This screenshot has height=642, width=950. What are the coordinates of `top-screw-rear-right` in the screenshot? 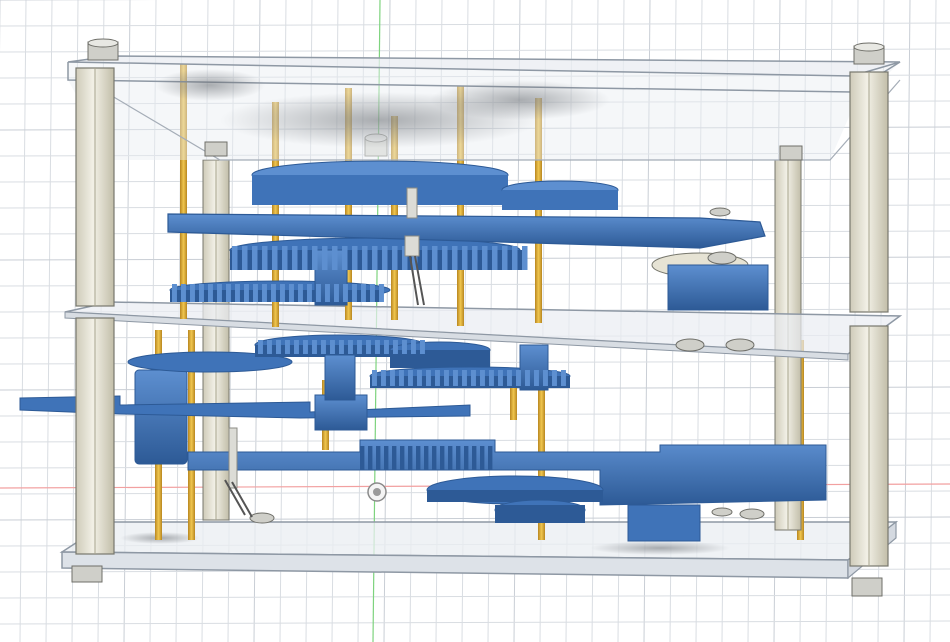 It's located at (791, 153).